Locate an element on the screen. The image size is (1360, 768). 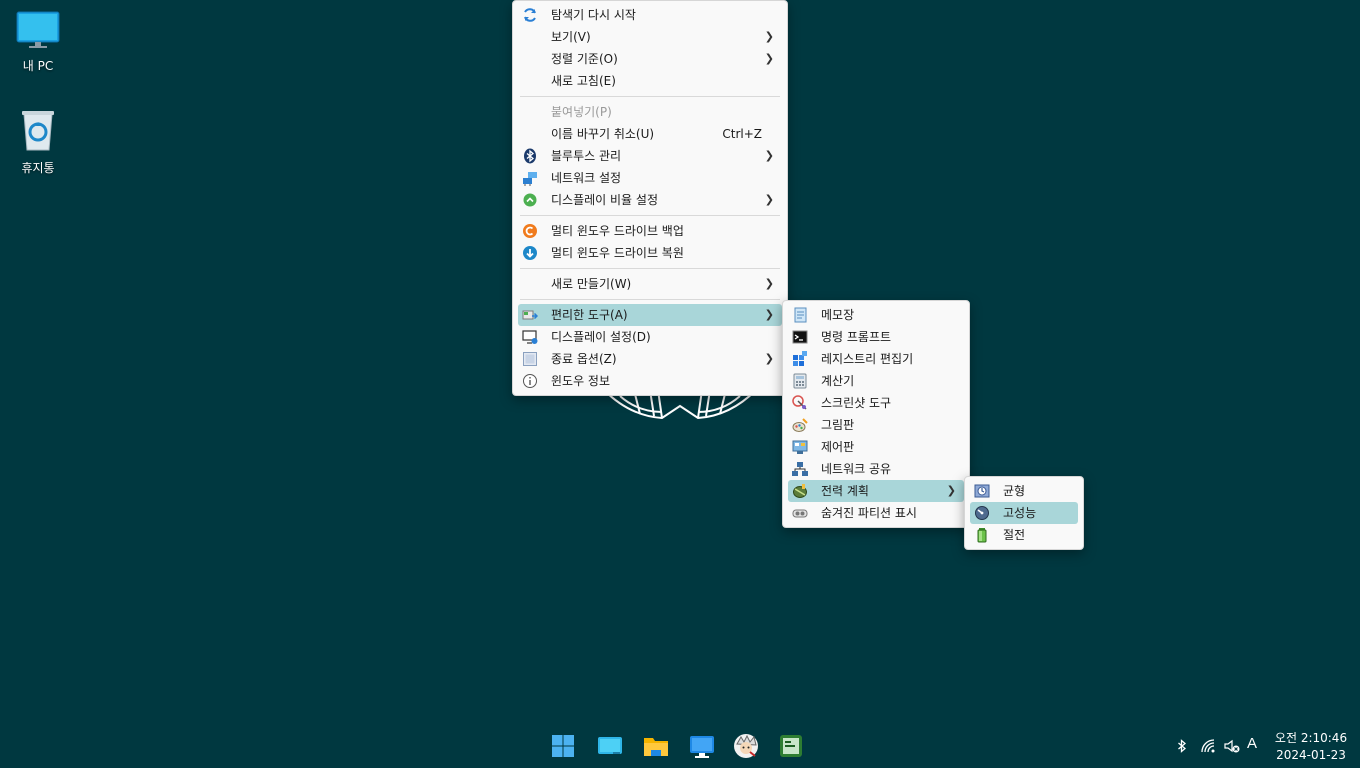
menu-item-label: 고성능 is located at coordinates (1020, 513).